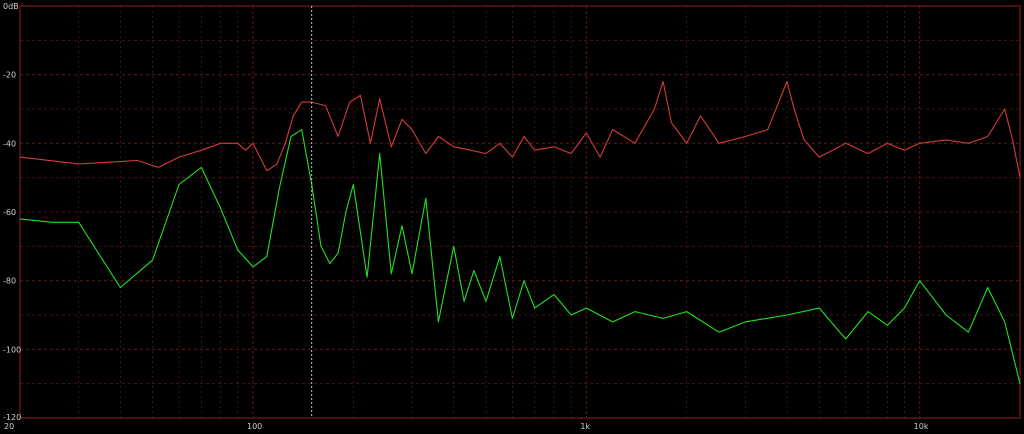 Image resolution: width=1024 pixels, height=434 pixels. What do you see at coordinates (9, 143) in the screenshot?
I see `y-tick-label: -40` at bounding box center [9, 143].